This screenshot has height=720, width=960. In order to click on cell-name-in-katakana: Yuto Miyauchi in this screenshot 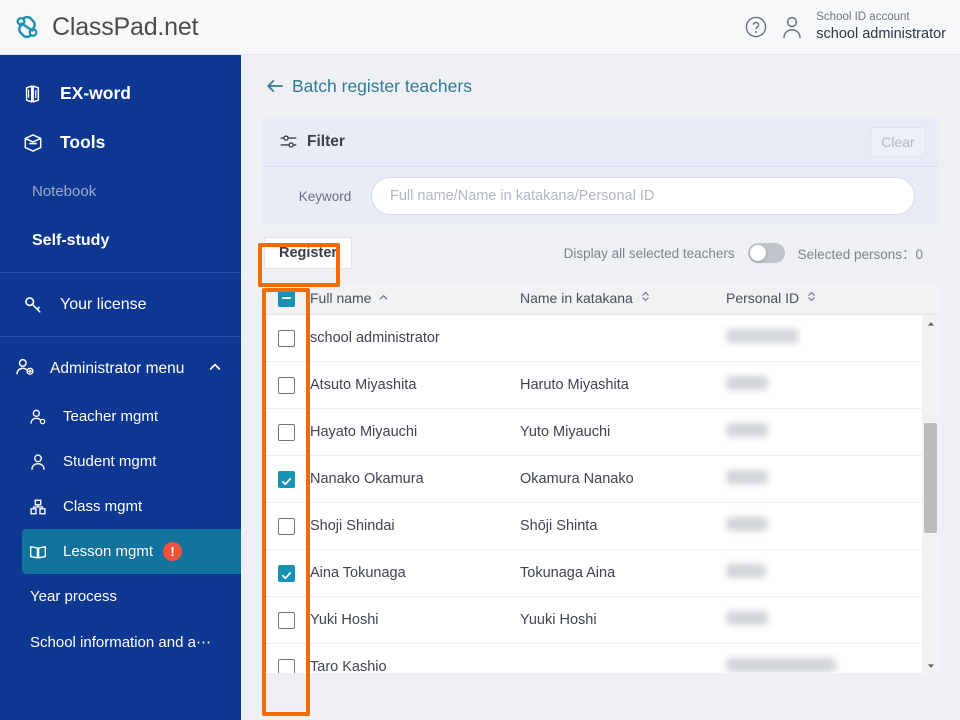, I will do `click(565, 432)`.